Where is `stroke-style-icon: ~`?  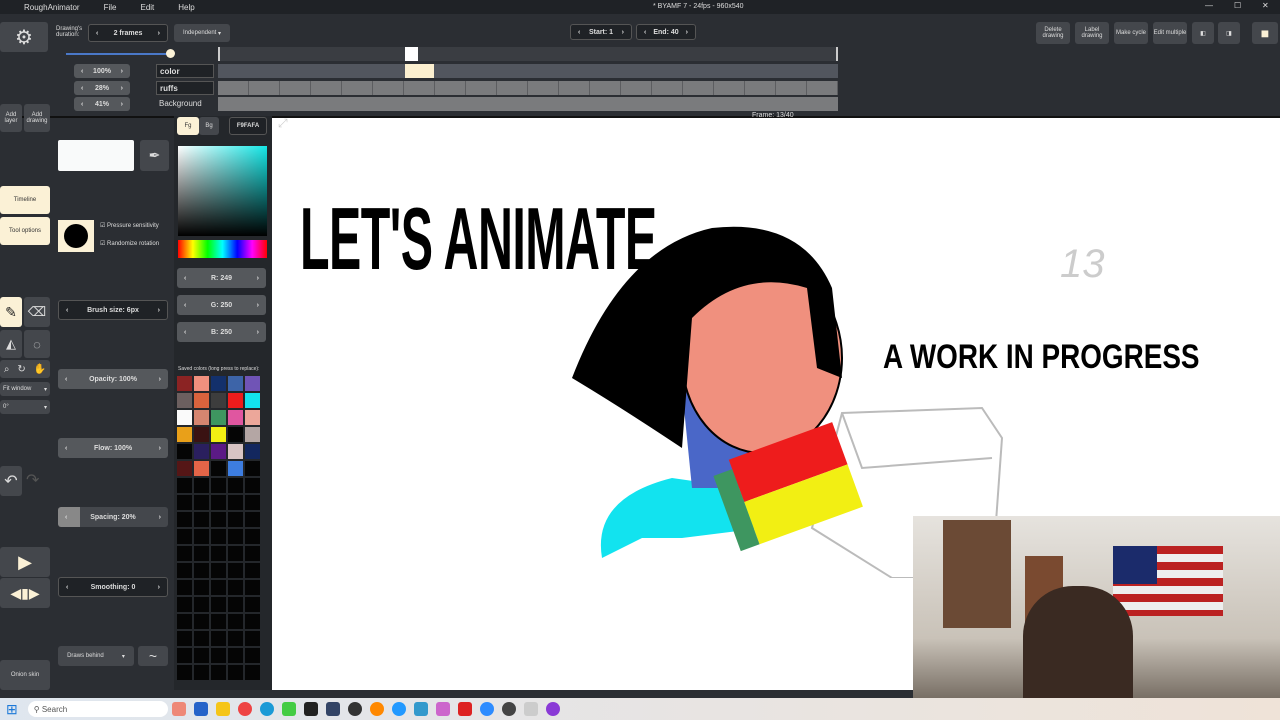 stroke-style-icon: ~ is located at coordinates (153, 656).